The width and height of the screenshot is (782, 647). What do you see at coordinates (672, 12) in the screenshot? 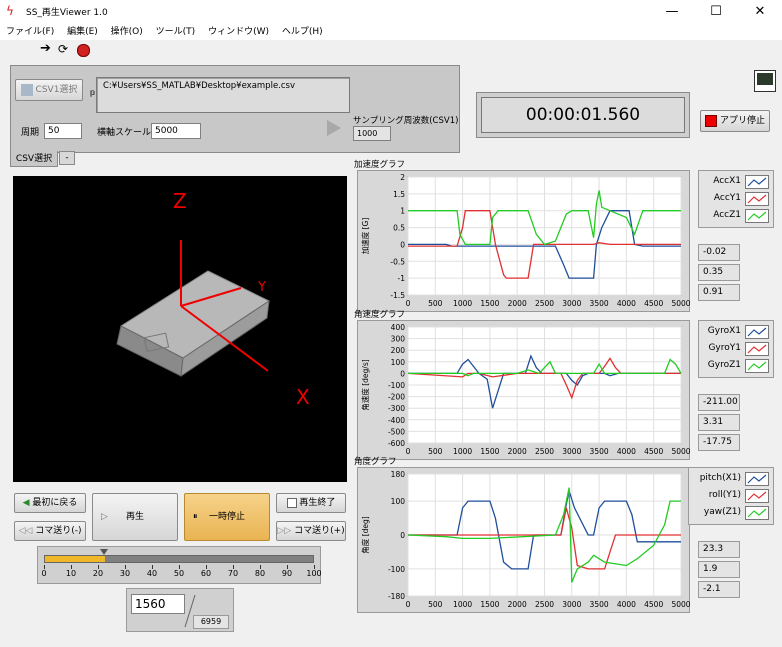
I see `minimize-button: —` at bounding box center [672, 12].